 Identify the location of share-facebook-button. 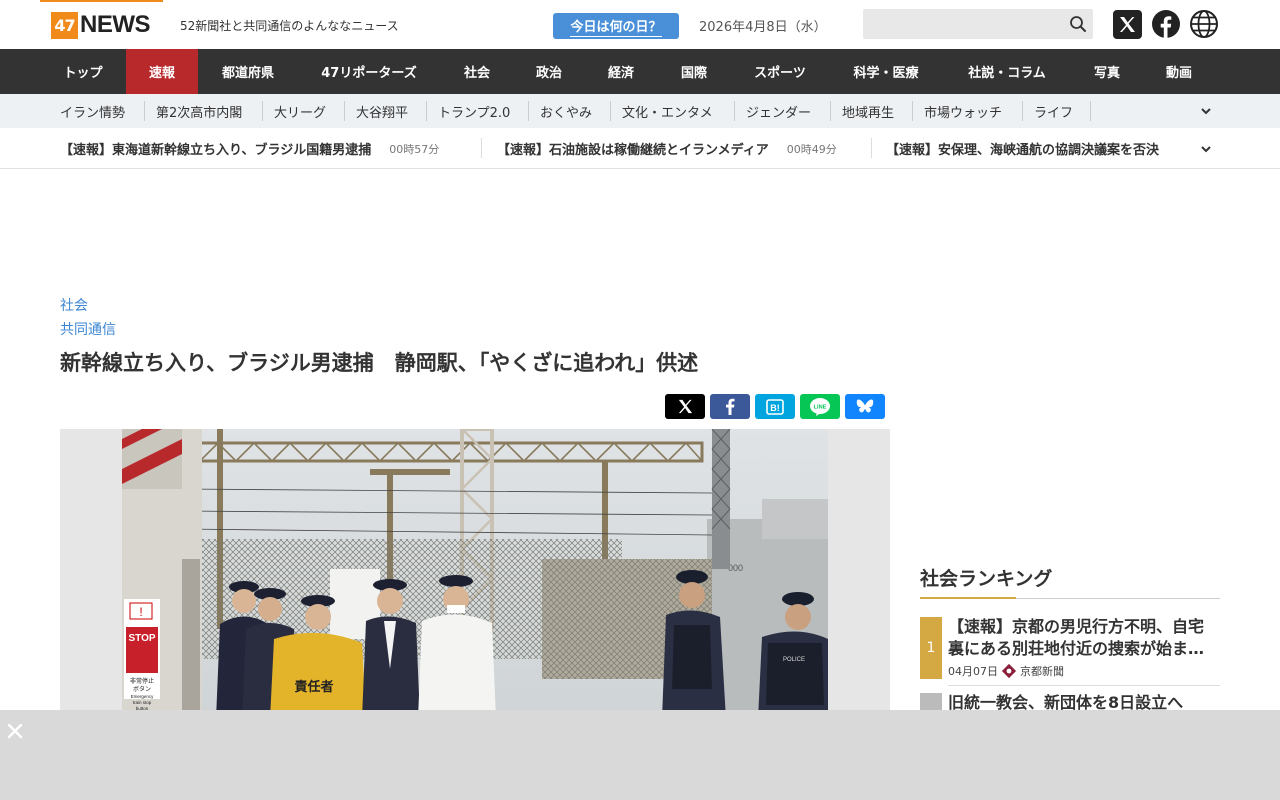
(730, 406).